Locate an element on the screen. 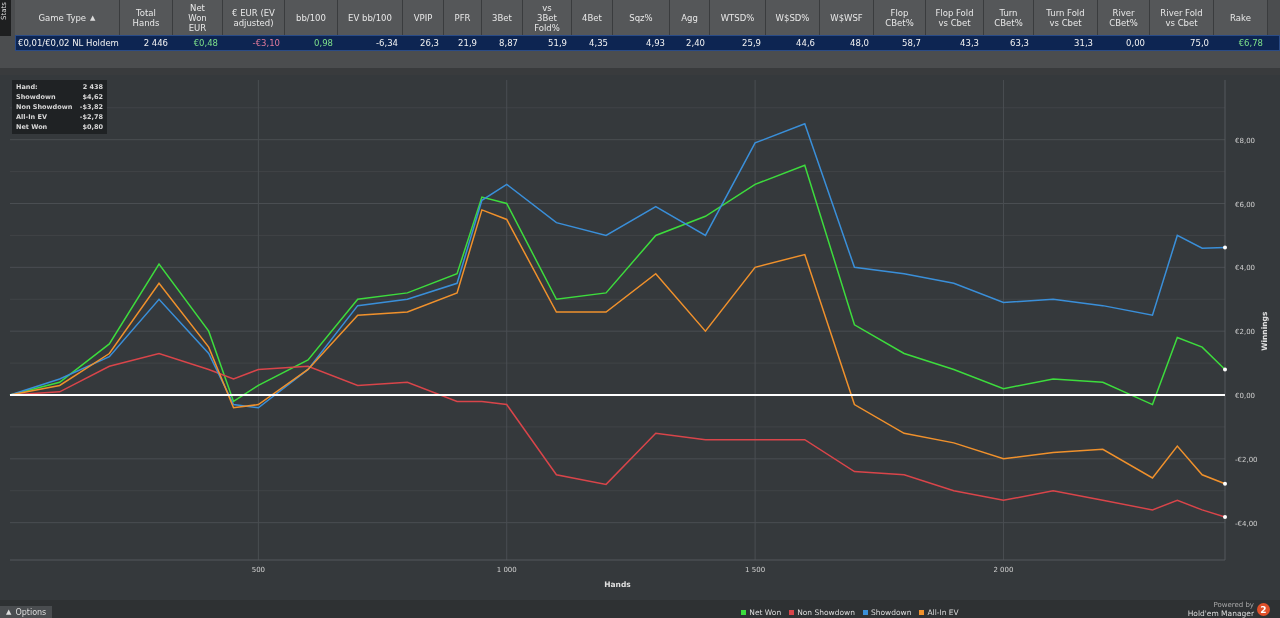  column-header: 4Bet is located at coordinates (592, 17).